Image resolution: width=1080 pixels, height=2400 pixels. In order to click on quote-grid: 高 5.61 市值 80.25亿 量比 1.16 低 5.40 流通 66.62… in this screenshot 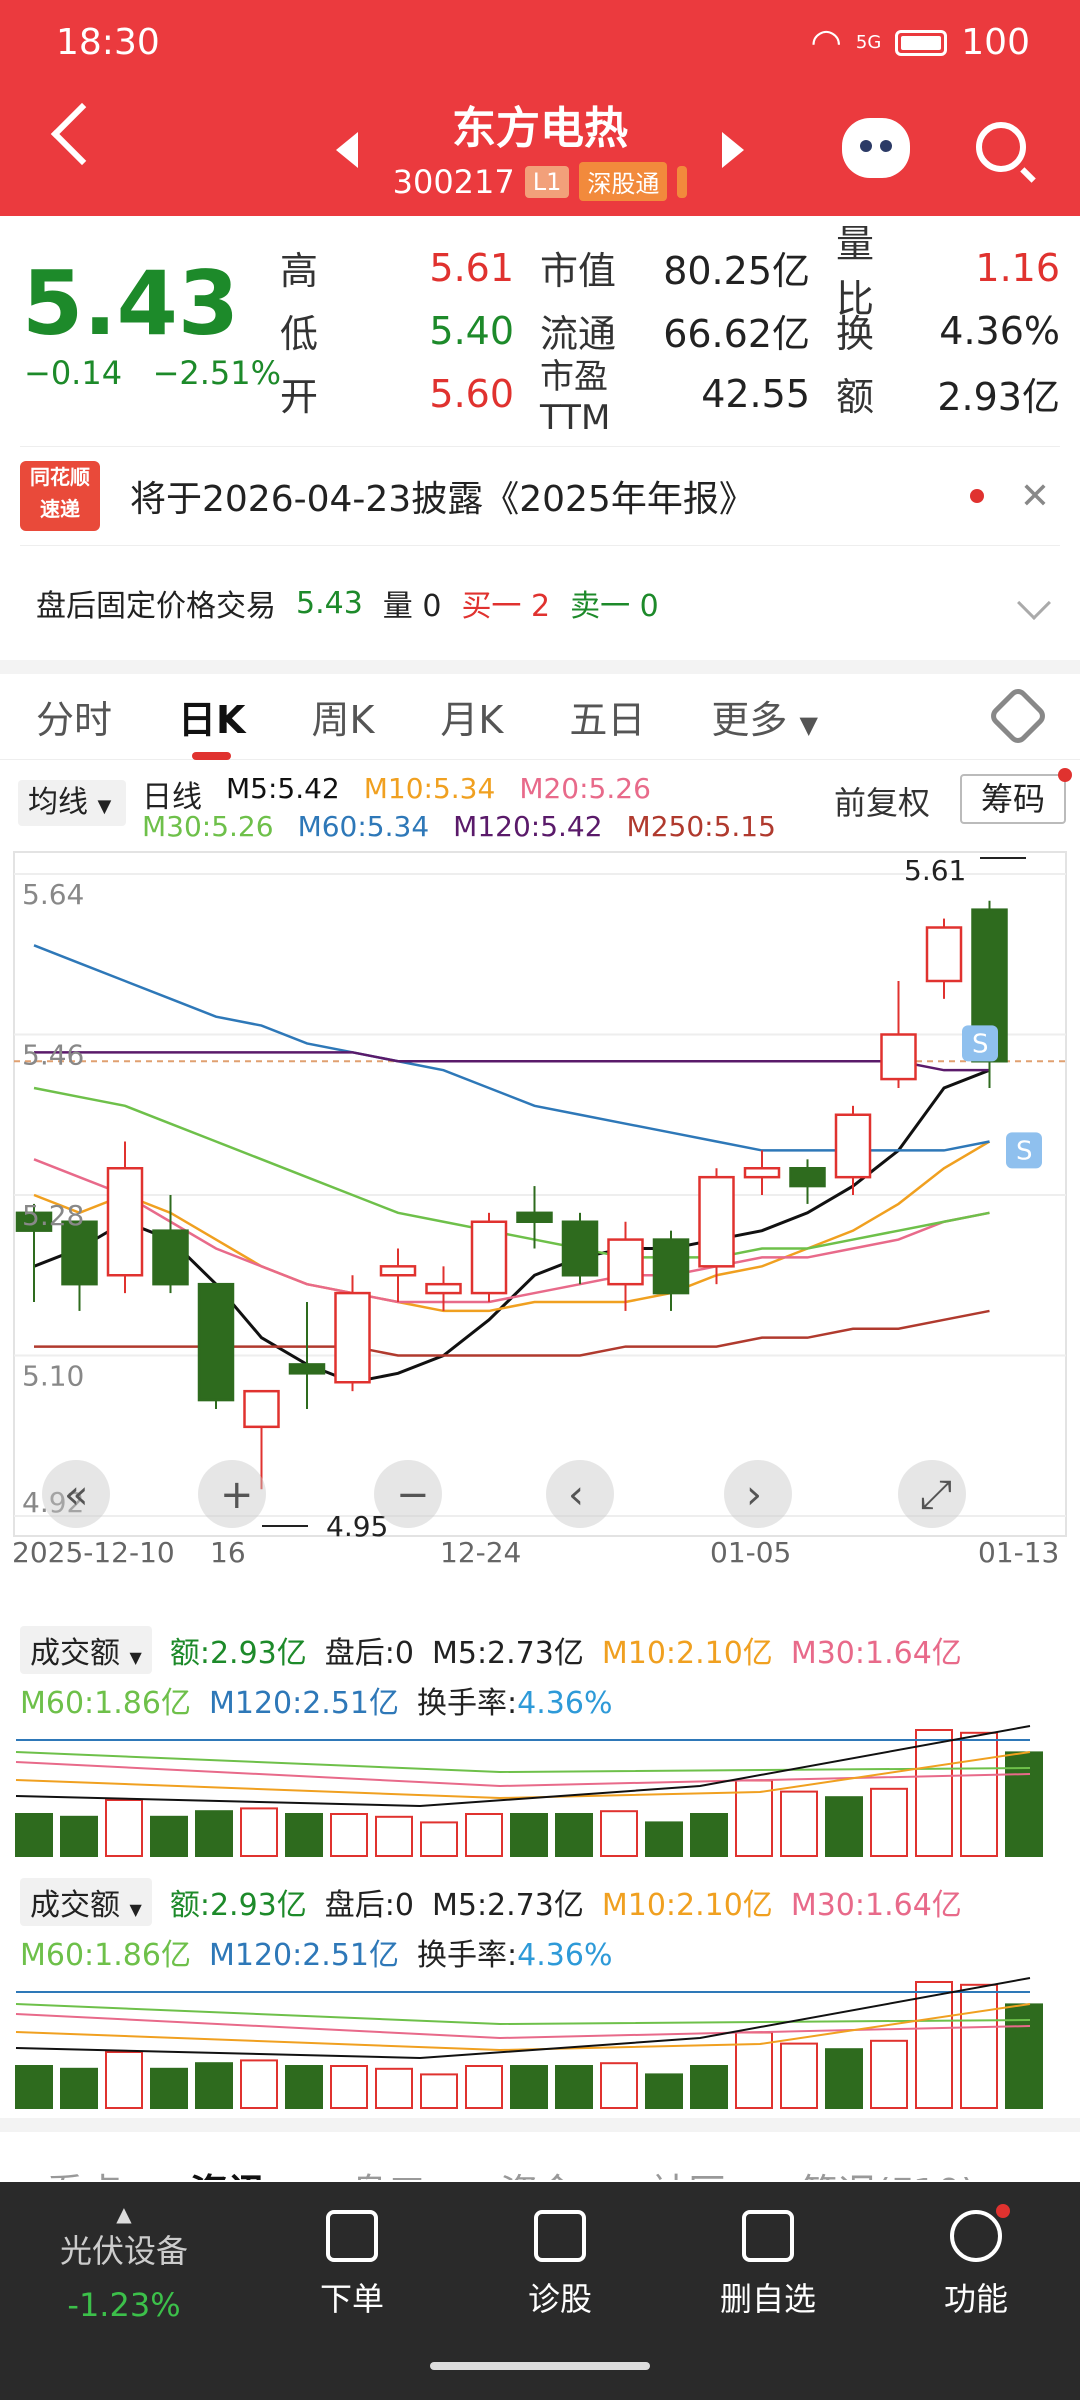, I will do `click(680, 330)`.